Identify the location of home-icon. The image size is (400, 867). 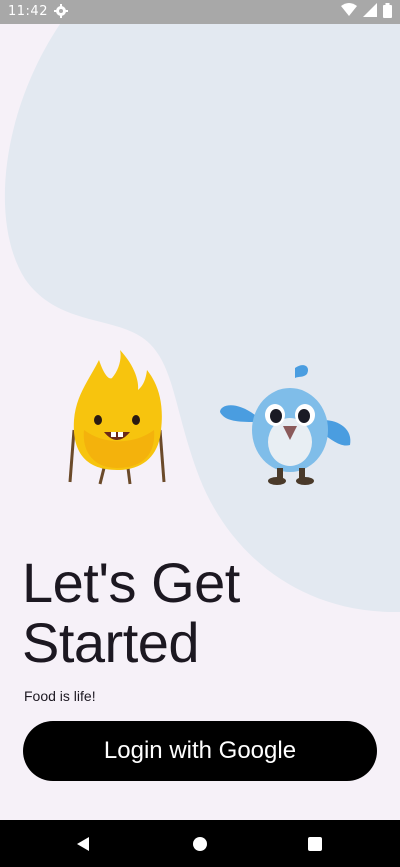
(200, 843).